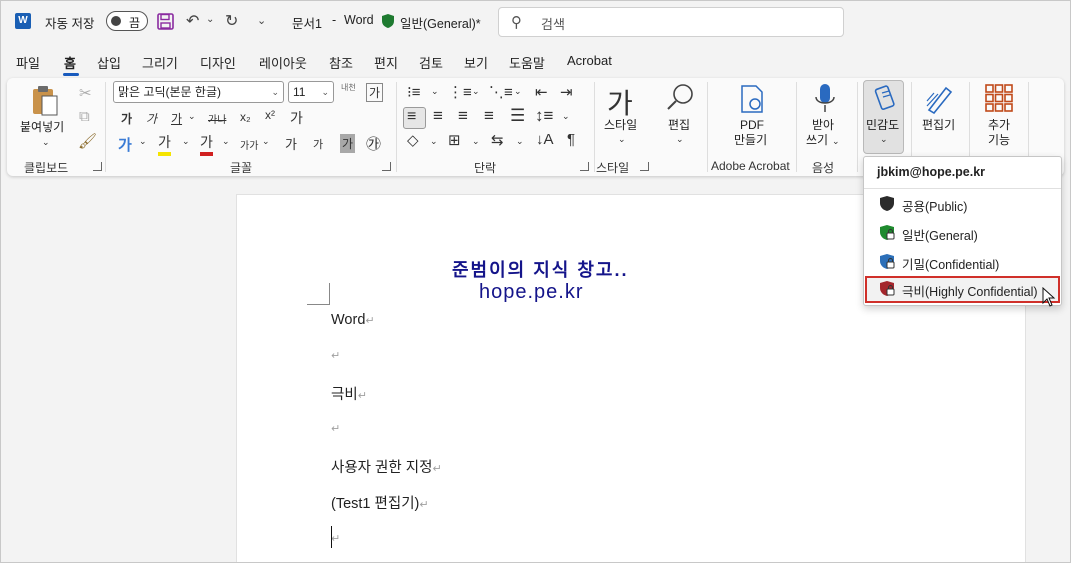 The height and width of the screenshot is (563, 1071). Describe the element at coordinates (962, 289) in the screenshot. I see `label-highly-confidential-item: 극비(Highly Confidential)` at that location.